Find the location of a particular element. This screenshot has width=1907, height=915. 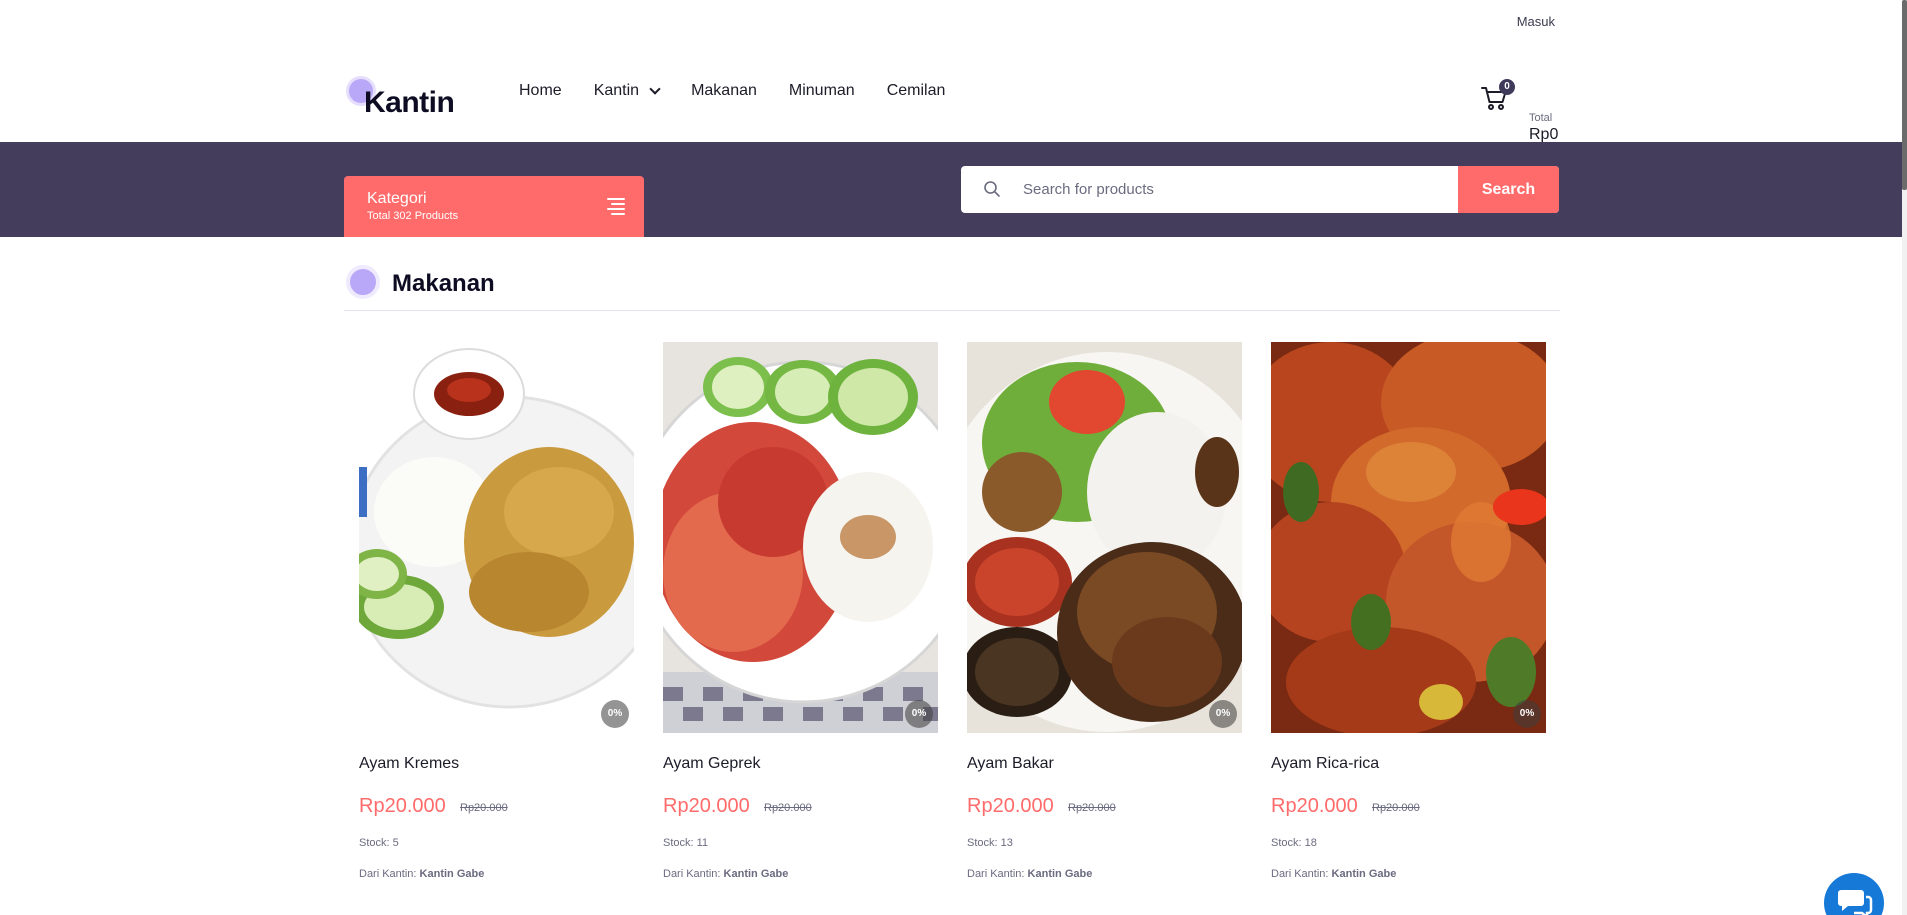

category-dropdown-button: Kategori Total 302 Products is located at coordinates (494, 206).